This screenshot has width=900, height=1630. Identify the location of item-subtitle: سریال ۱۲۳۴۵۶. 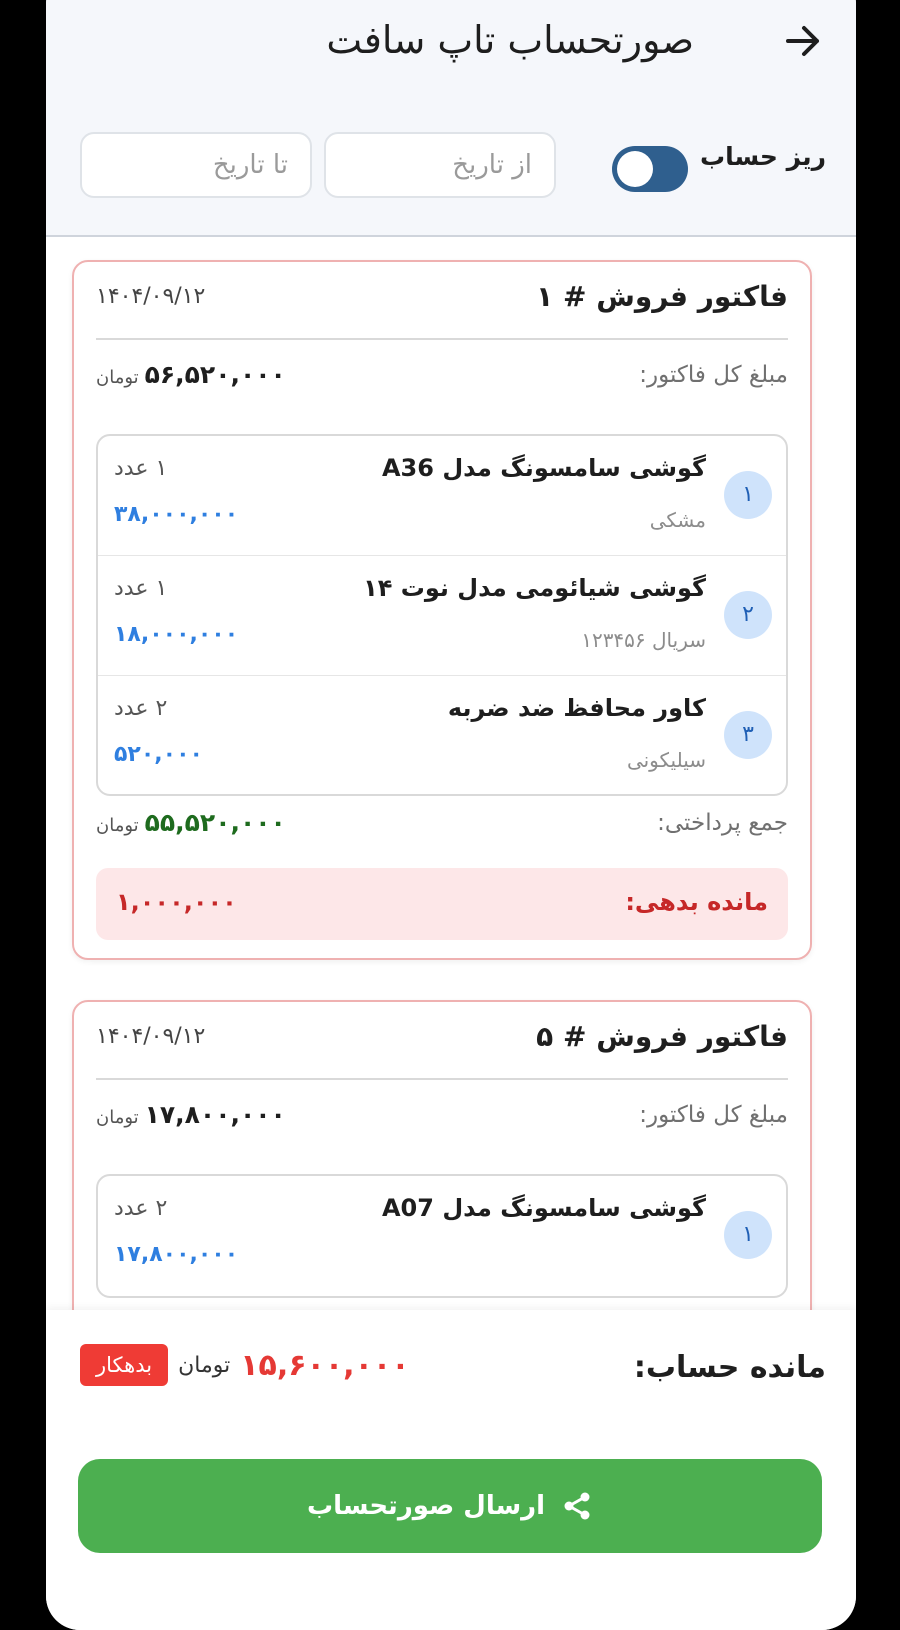
(643, 640).